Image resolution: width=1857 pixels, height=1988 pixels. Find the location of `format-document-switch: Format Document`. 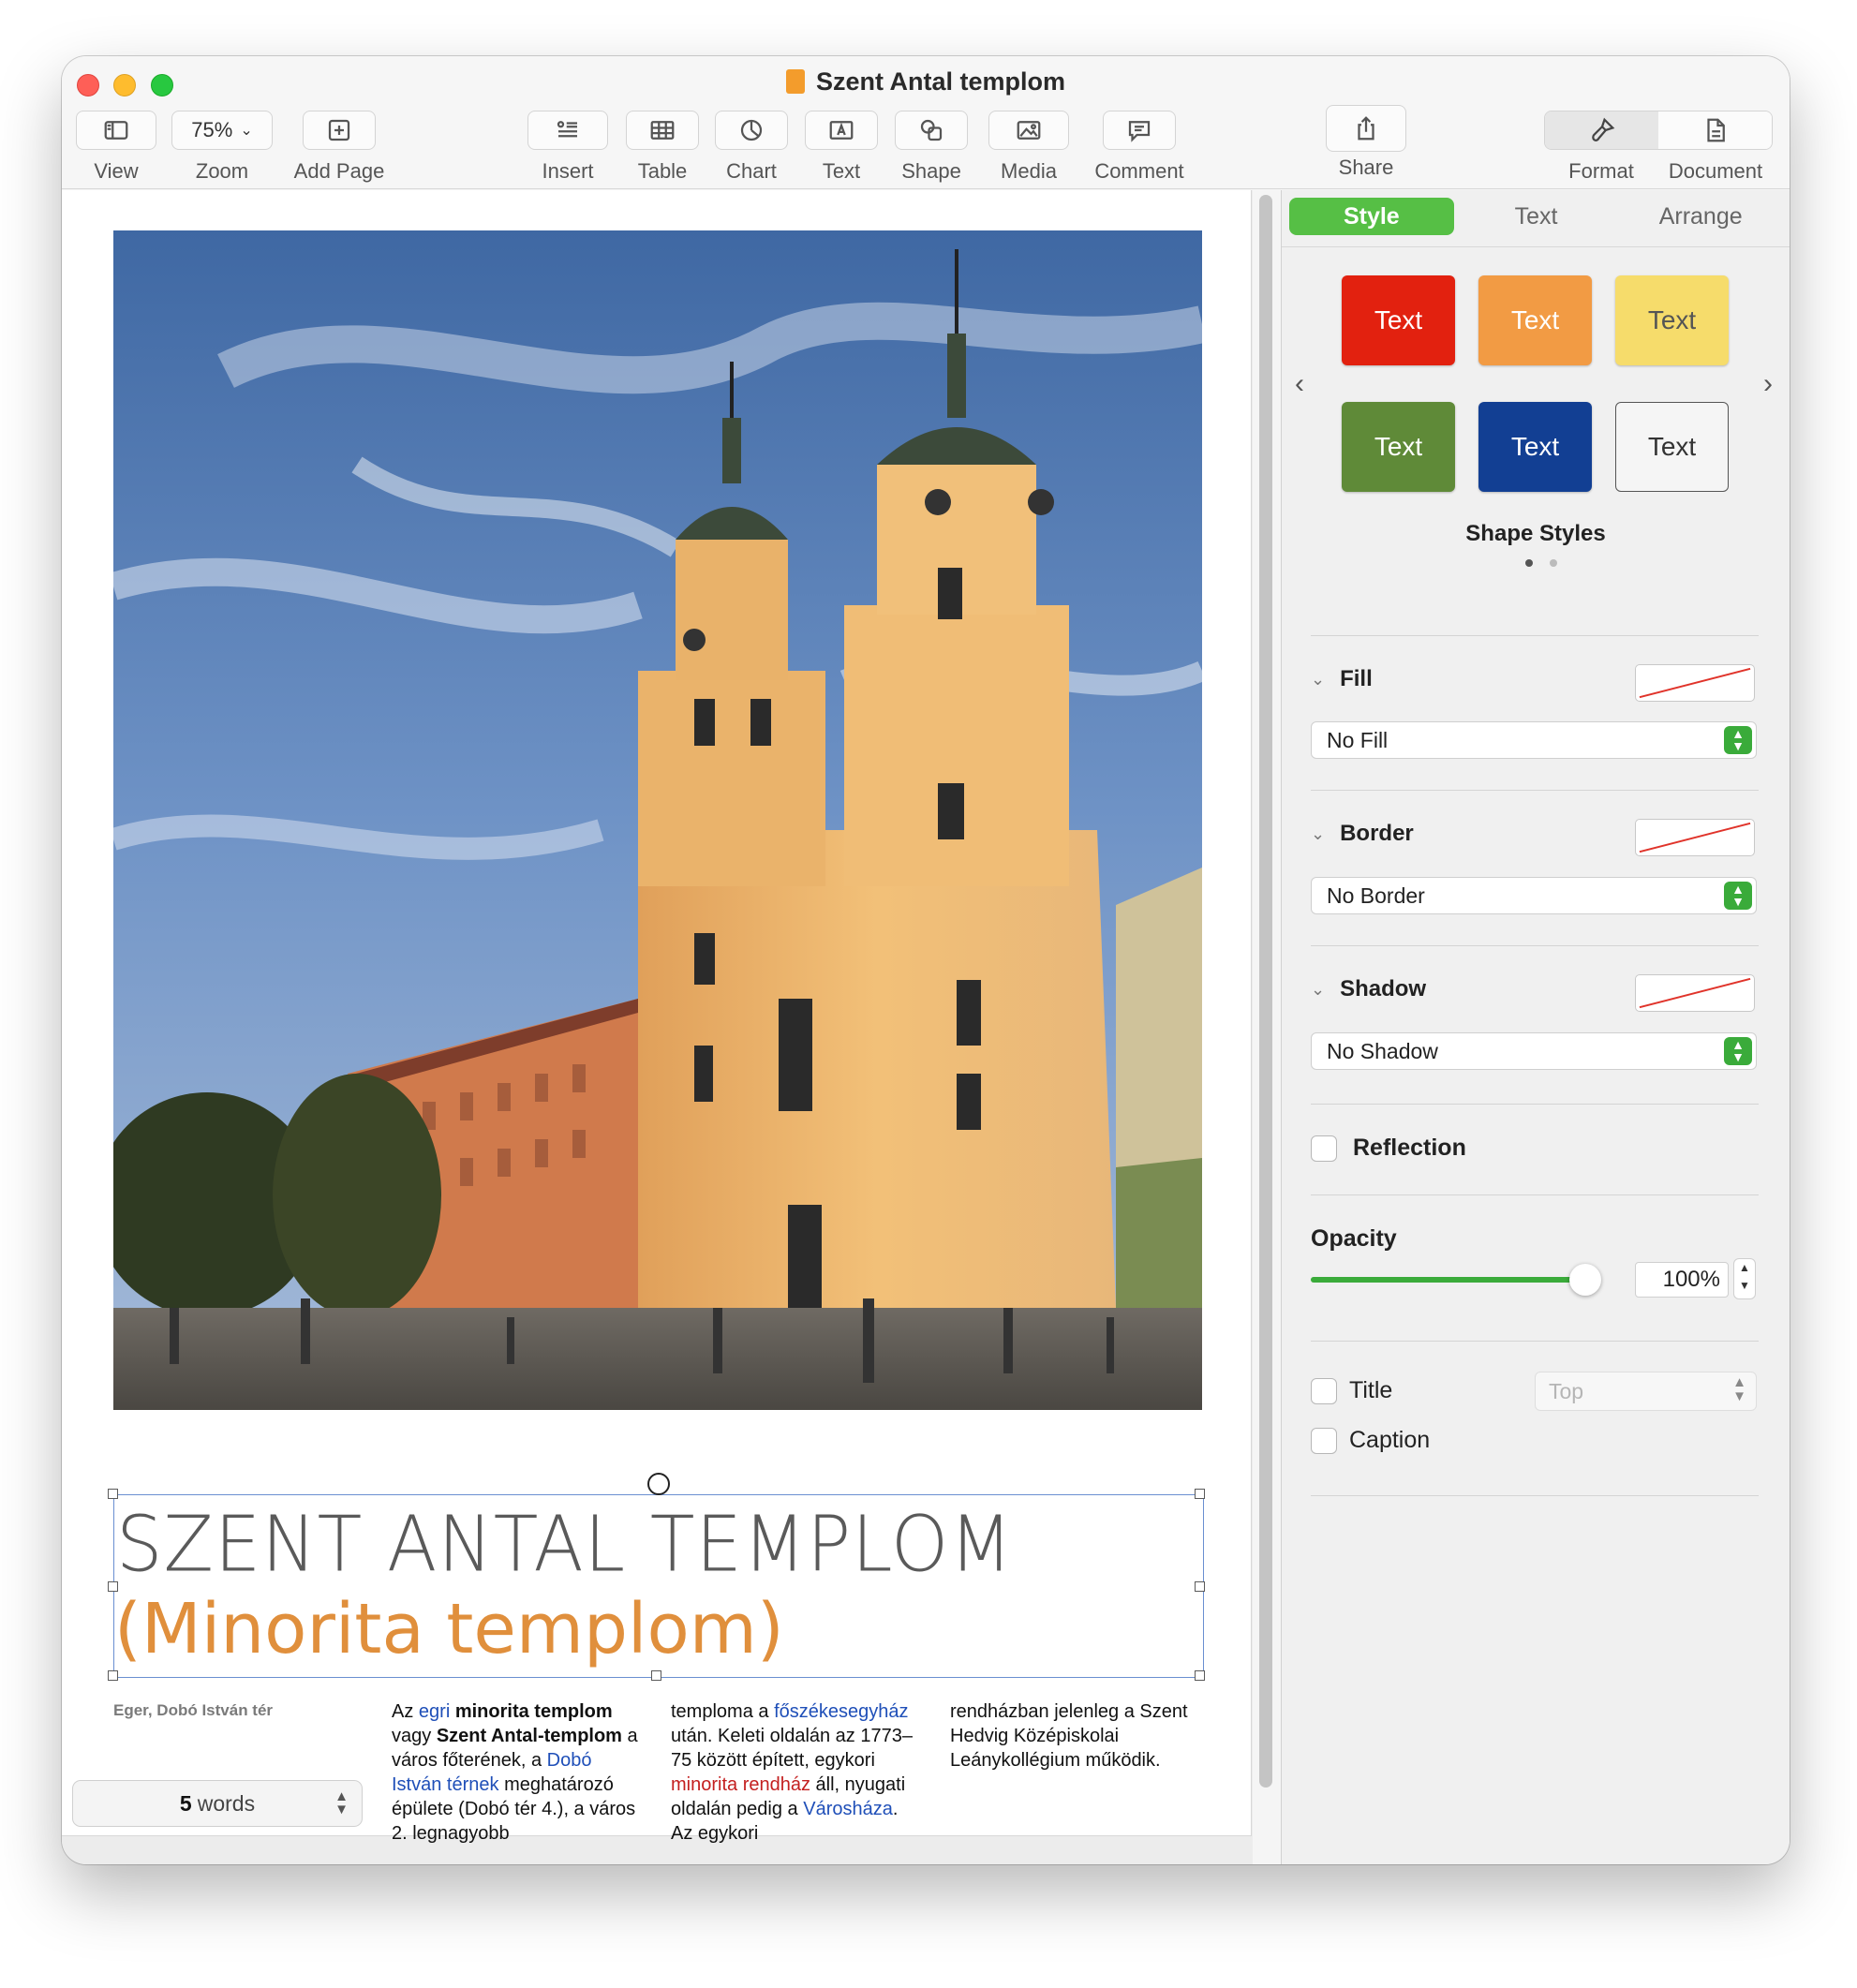

format-document-switch: Format Document is located at coordinates (1658, 147).